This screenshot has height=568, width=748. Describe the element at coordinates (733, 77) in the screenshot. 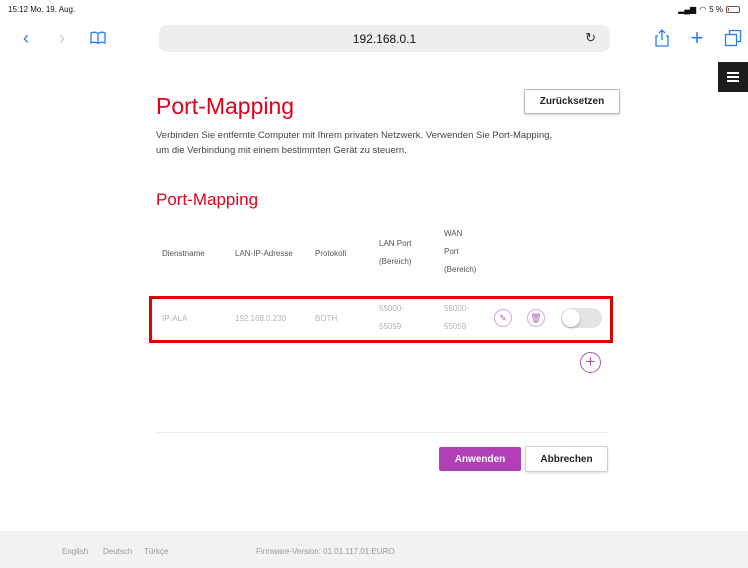

I see `hamburger-menu-icon` at that location.